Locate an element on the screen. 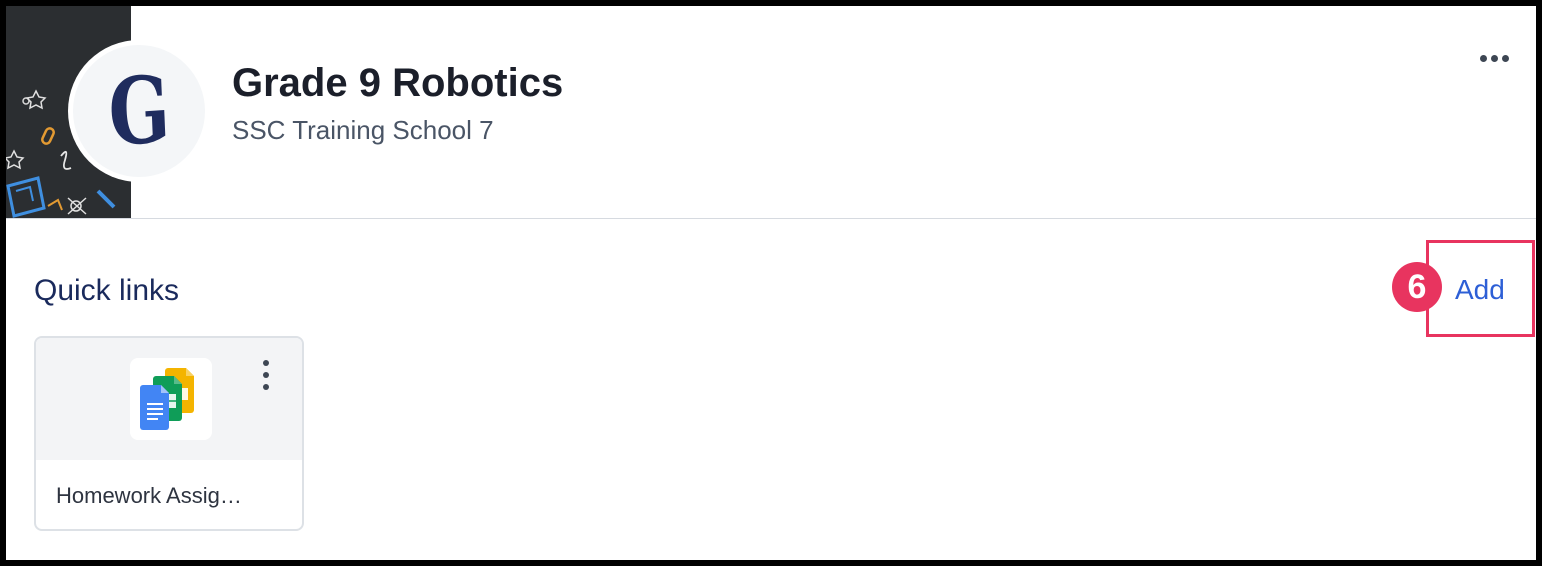  google-docs-sheets-slides-icon is located at coordinates (171, 399).